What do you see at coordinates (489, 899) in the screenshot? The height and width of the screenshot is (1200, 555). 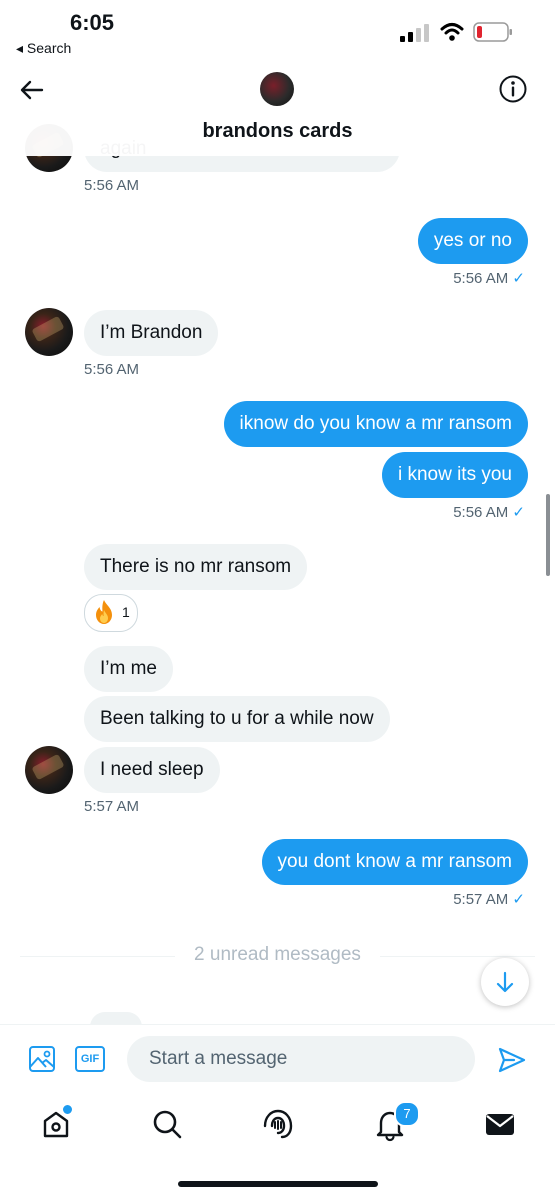 I see `message-timestamp: 5:57 AM ✓` at bounding box center [489, 899].